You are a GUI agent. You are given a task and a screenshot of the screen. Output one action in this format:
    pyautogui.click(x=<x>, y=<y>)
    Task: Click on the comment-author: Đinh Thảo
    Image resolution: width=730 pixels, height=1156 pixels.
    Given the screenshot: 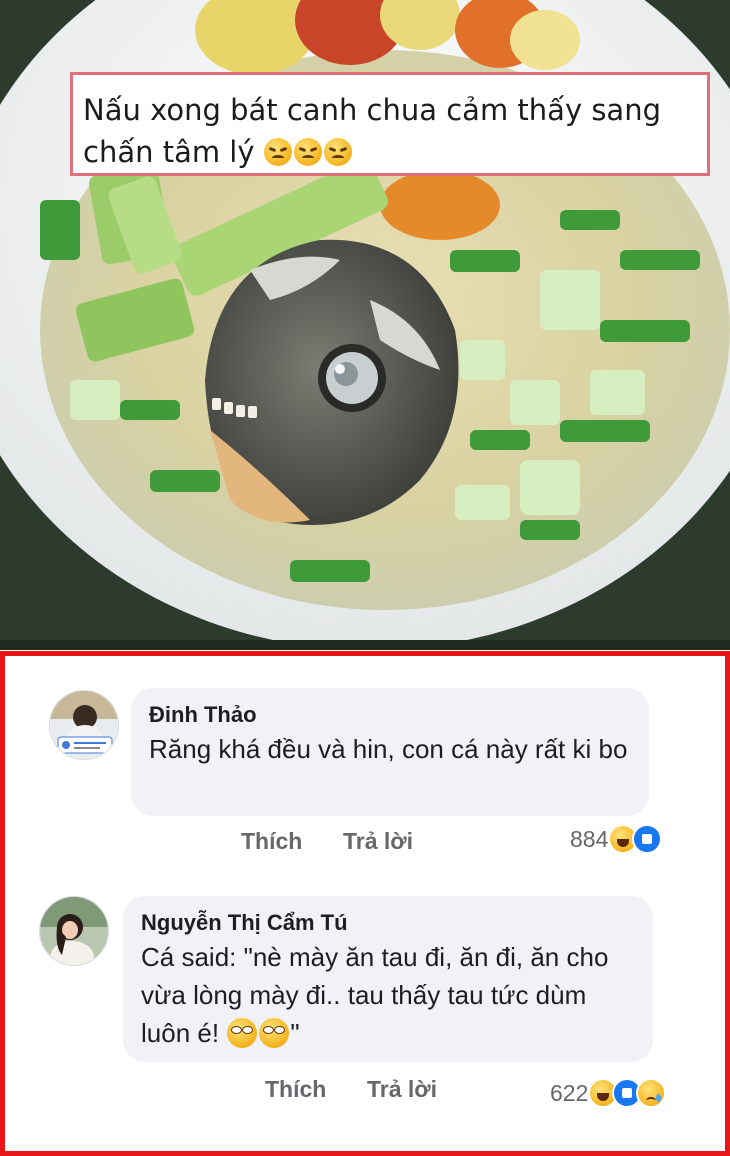 What is the action you would take?
    pyautogui.click(x=390, y=715)
    